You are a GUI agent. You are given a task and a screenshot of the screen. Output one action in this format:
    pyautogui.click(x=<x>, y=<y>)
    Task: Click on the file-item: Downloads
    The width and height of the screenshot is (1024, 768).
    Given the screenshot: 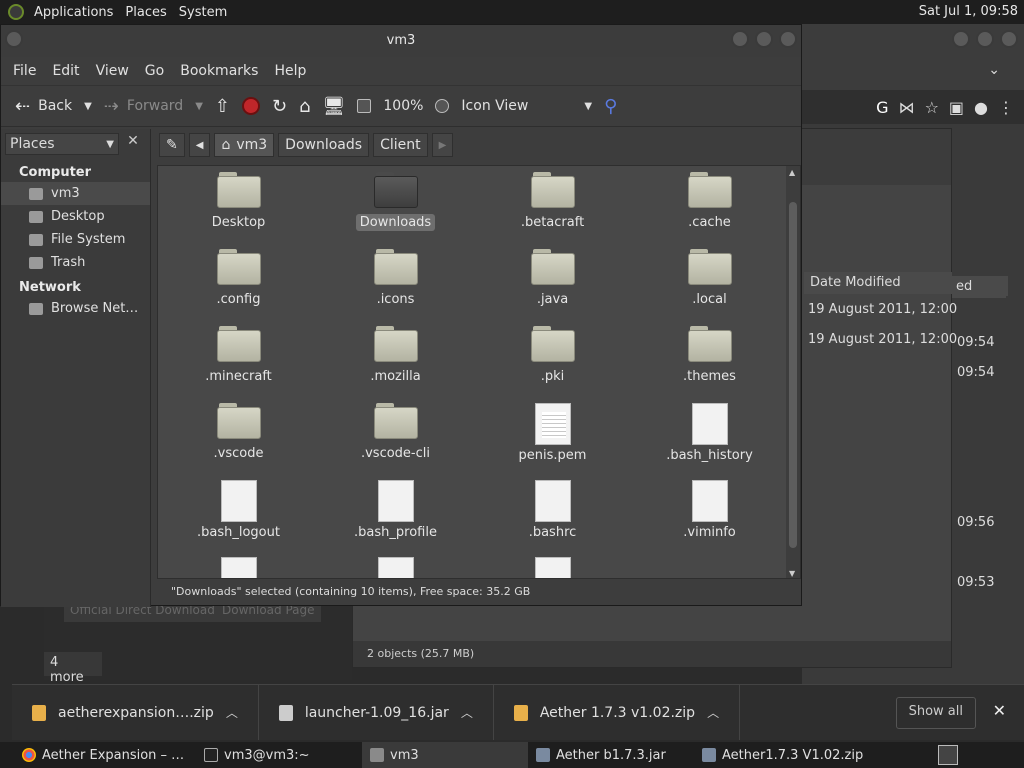 What is the action you would take?
    pyautogui.click(x=395, y=205)
    